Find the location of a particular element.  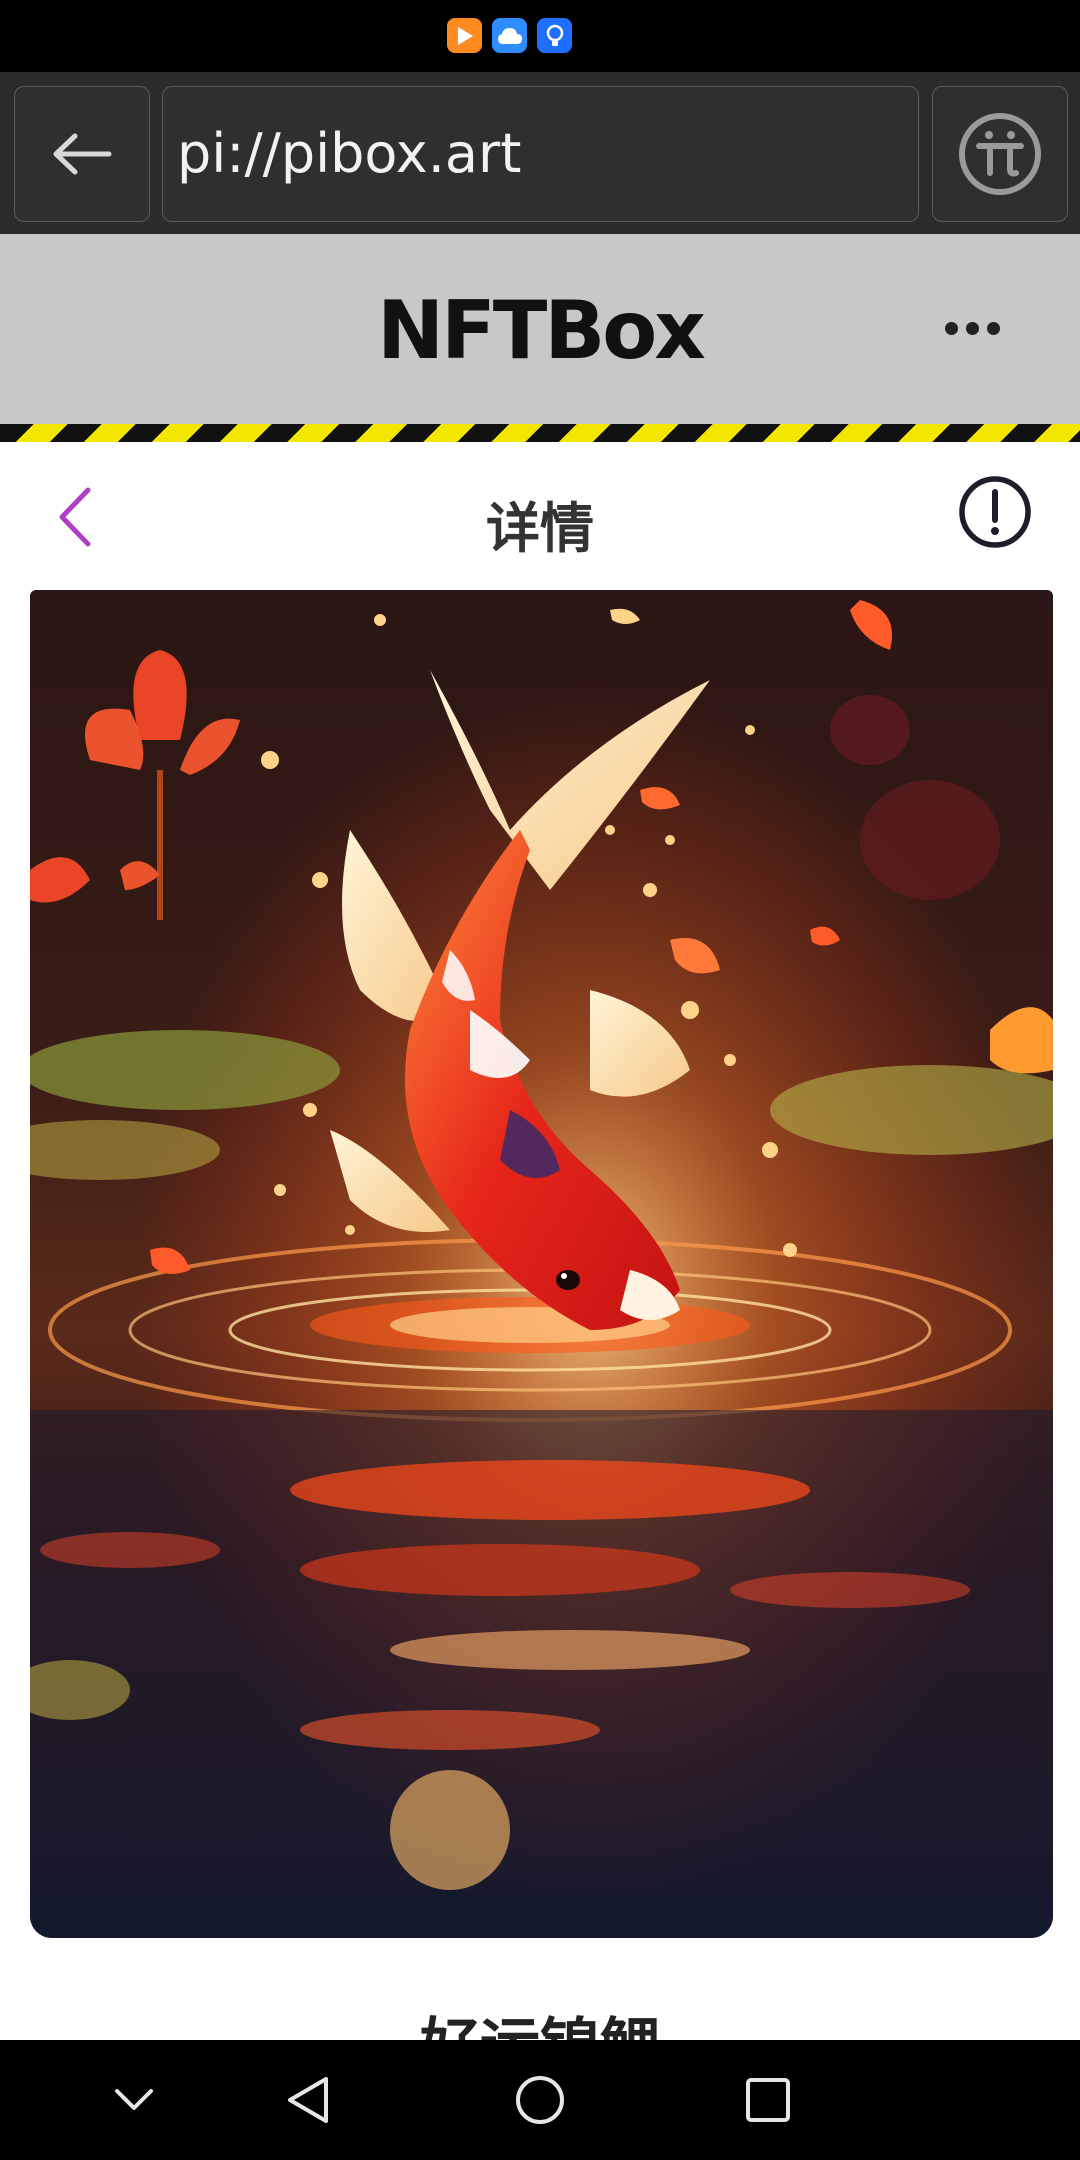

chevron-down-icon is located at coordinates (134, 2099).